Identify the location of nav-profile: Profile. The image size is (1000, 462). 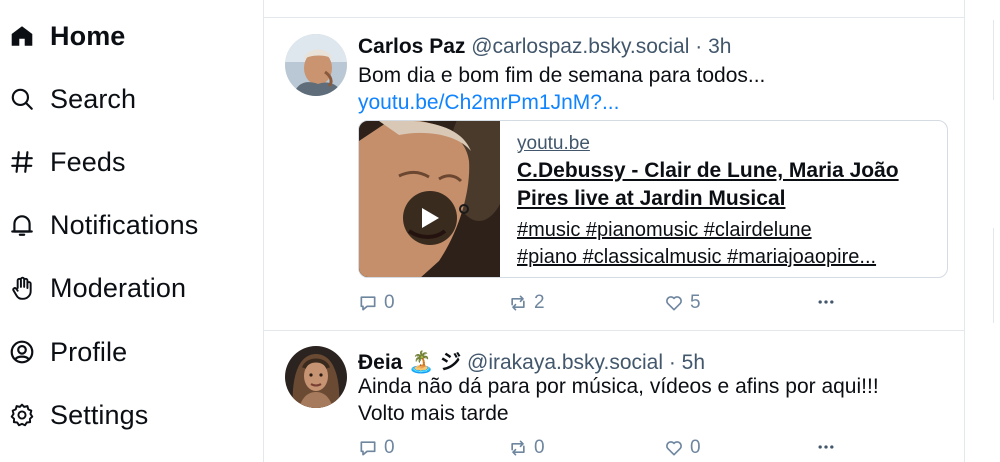
(67, 352).